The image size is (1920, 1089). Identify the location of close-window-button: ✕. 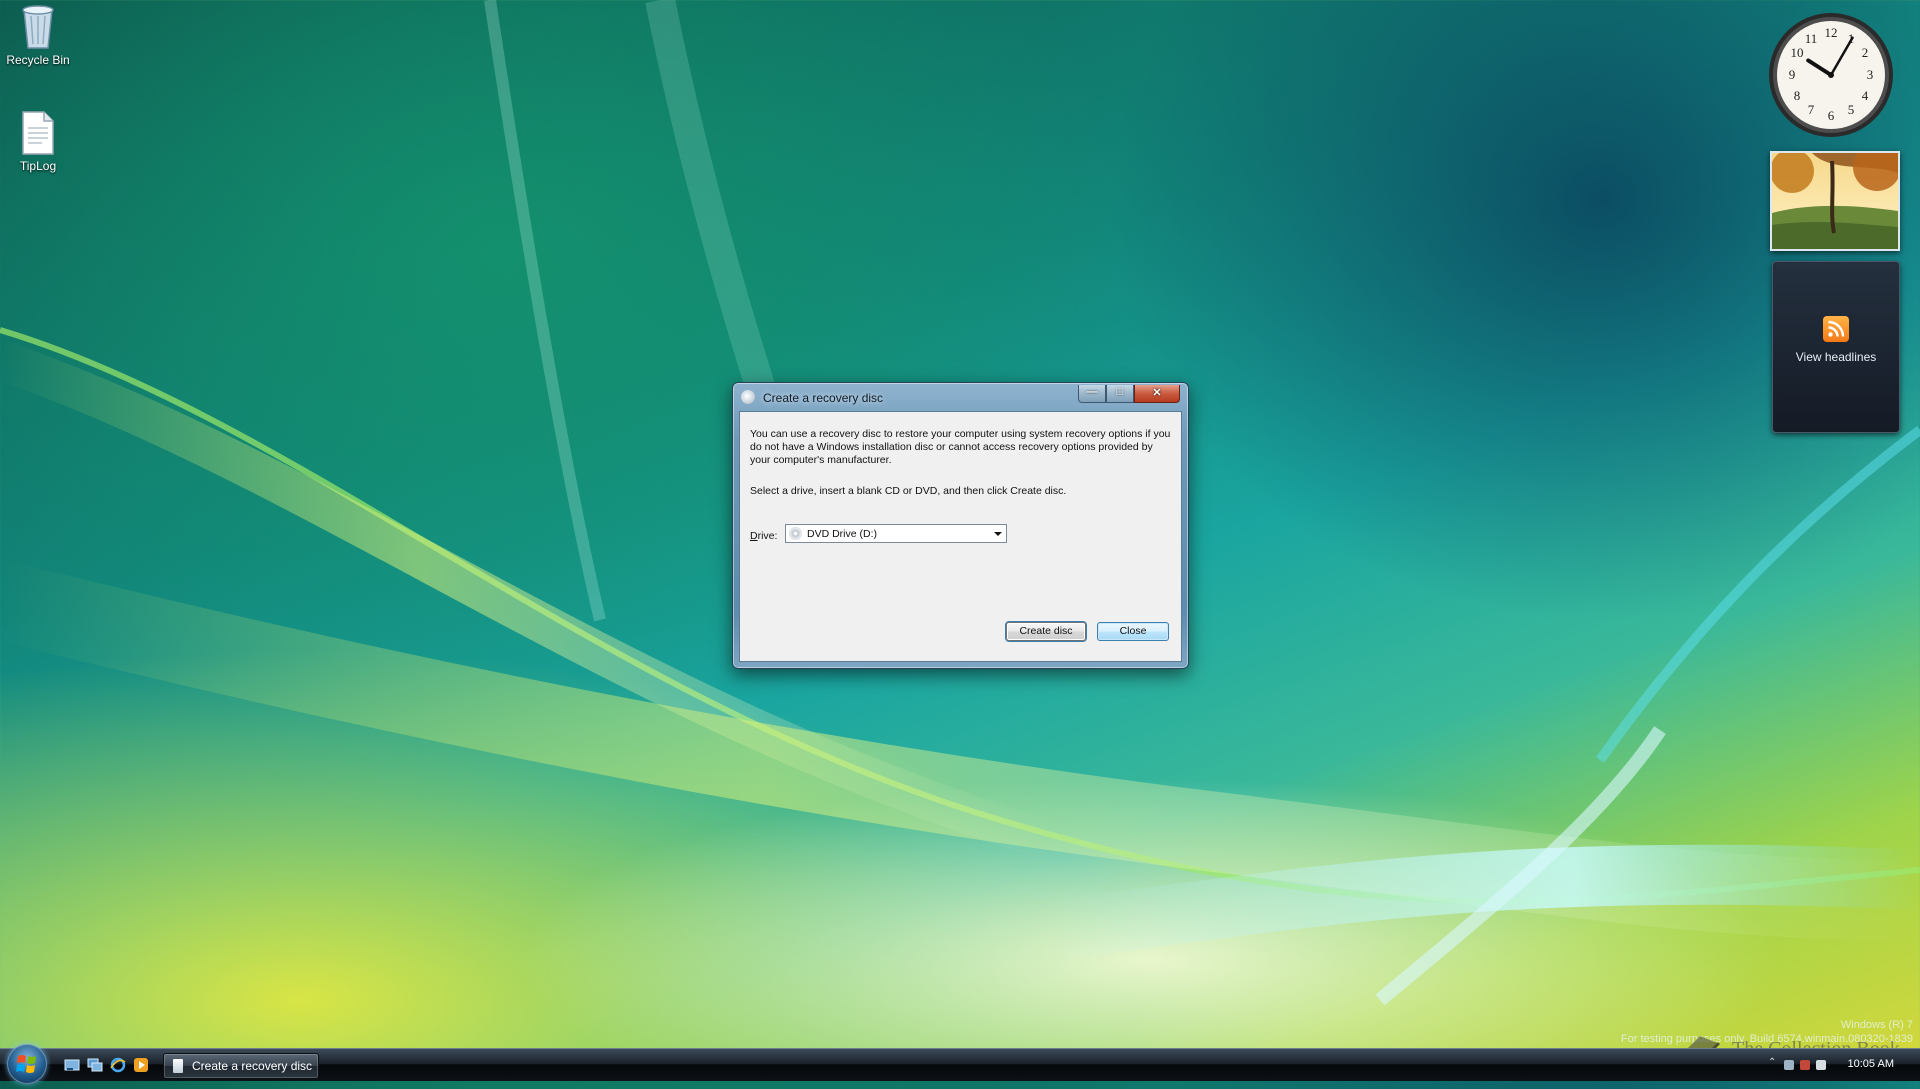
(1157, 394).